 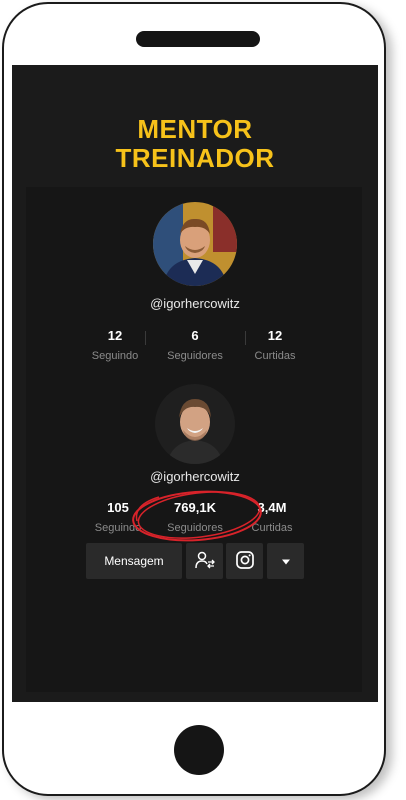 I want to click on stat-likes-top: 12 Curtidas, so click(x=275, y=345).